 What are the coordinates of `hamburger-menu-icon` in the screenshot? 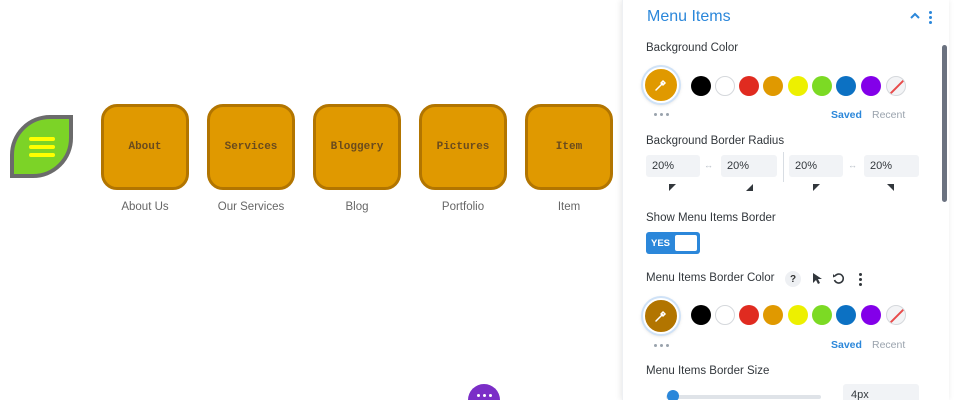 It's located at (41, 146).